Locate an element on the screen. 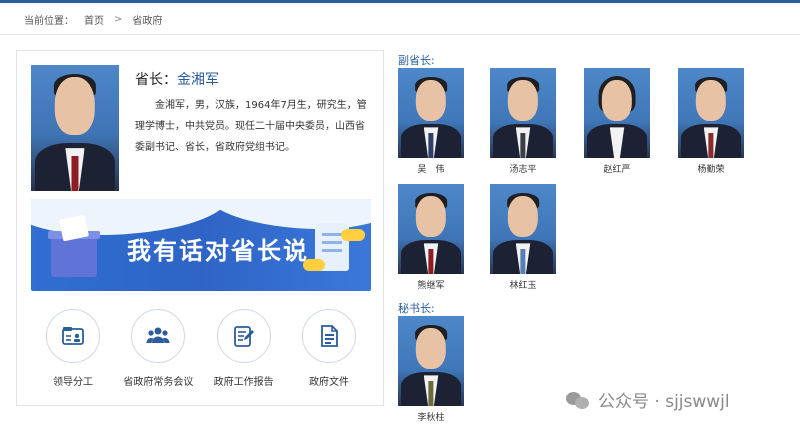  governor-name-link: 金湘军 is located at coordinates (198, 80).